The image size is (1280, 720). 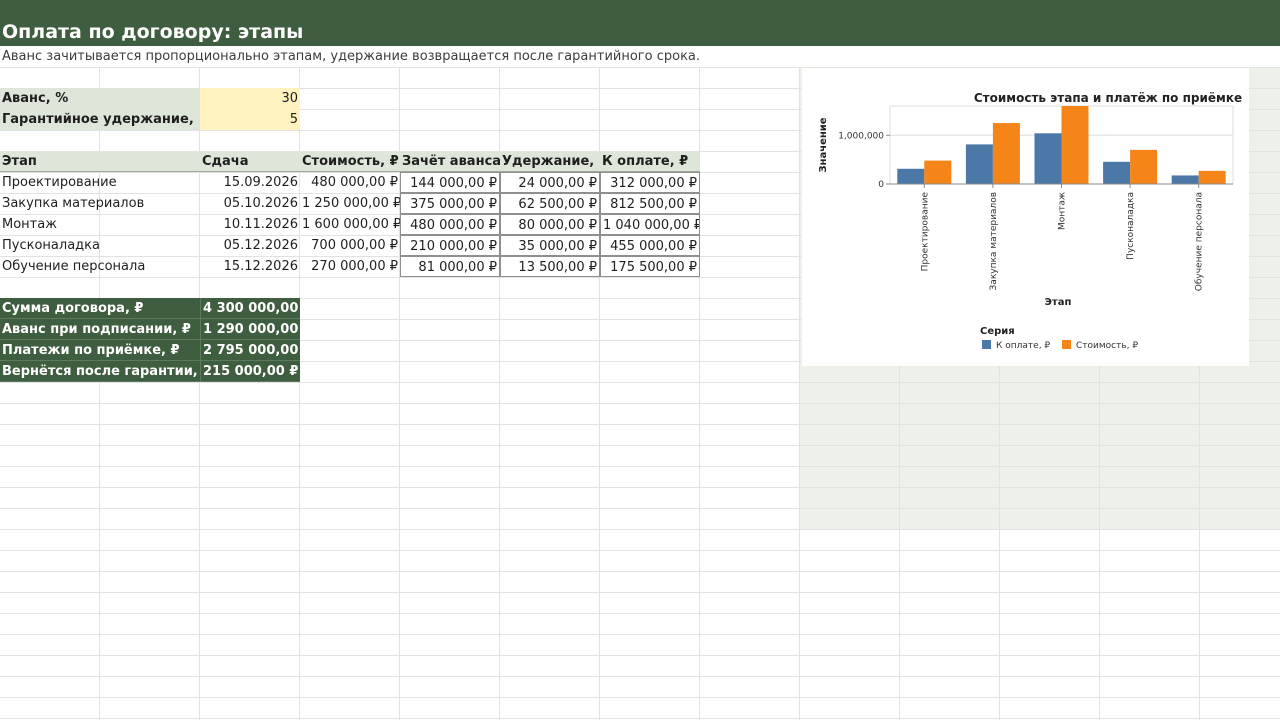 I want to click on summary-value-advance: 1 290 000,00 ₽, so click(x=250, y=329).